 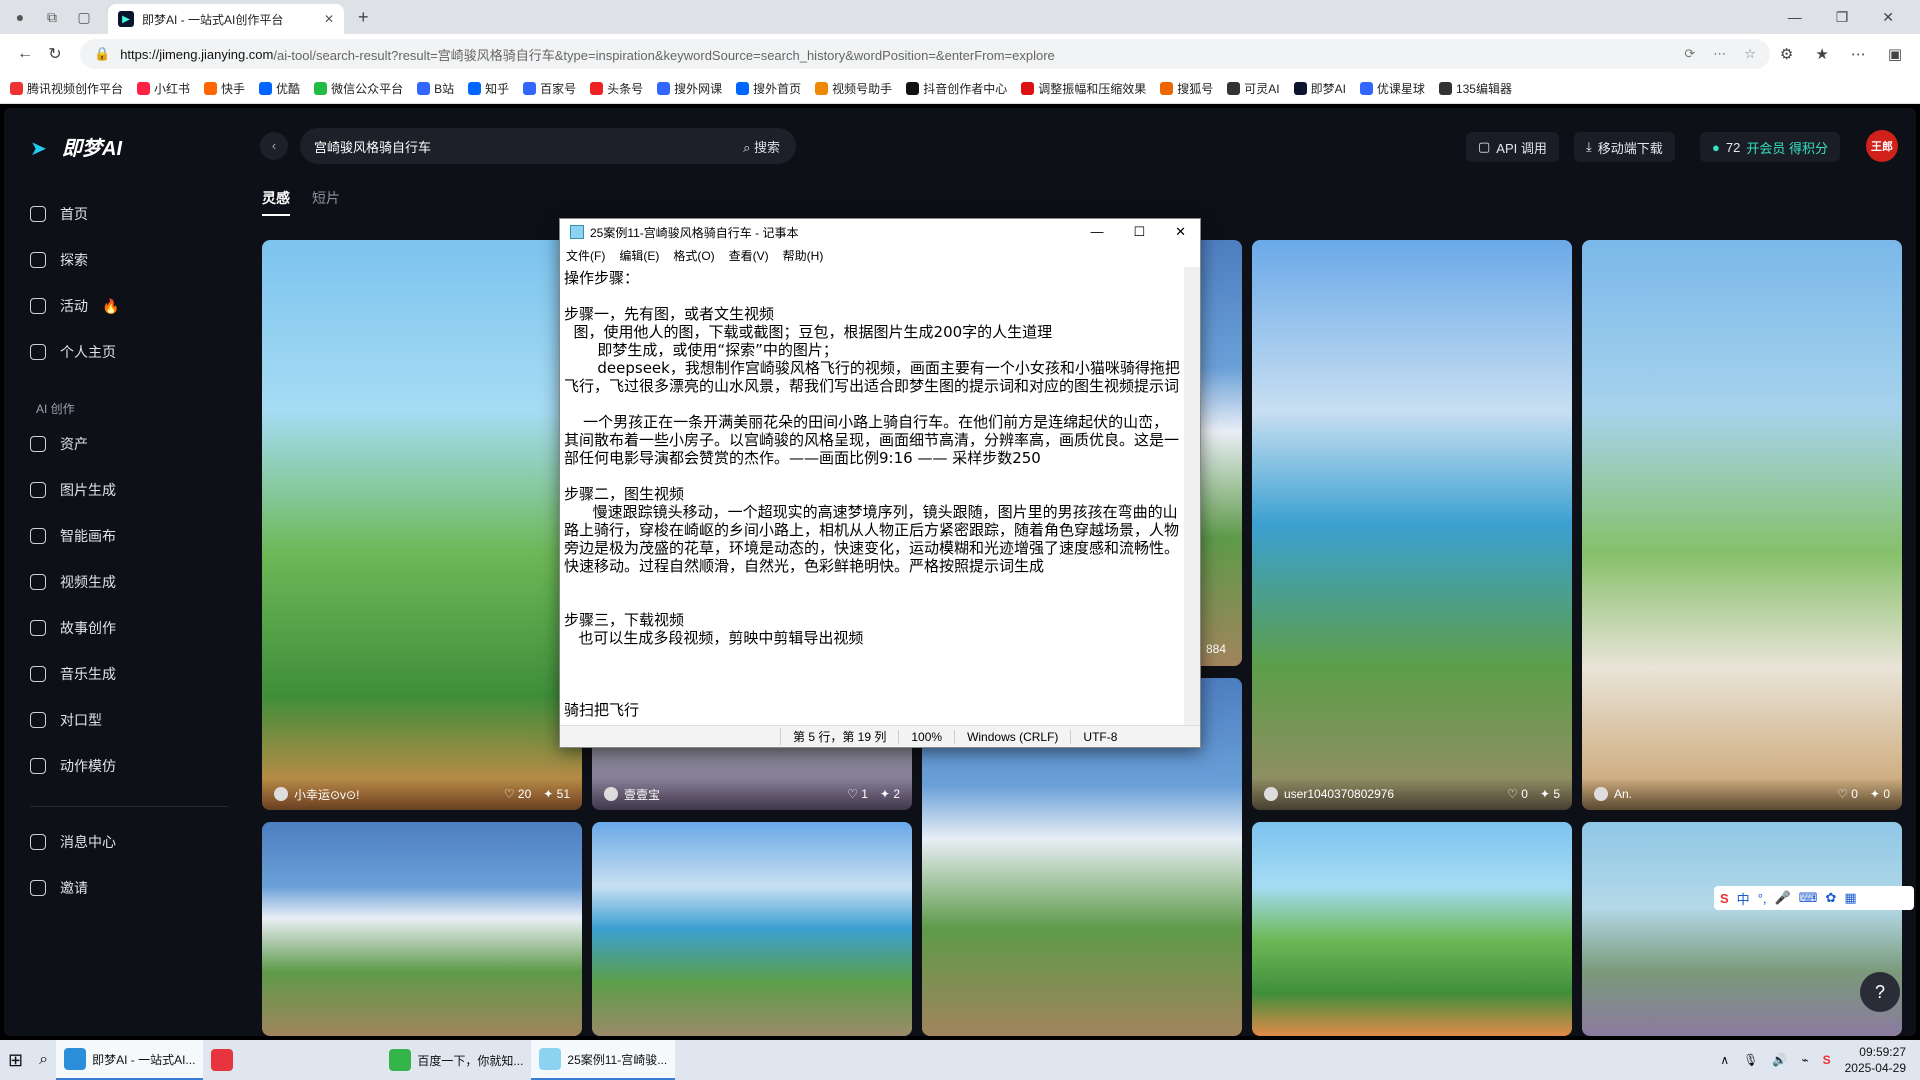 What do you see at coordinates (73, 674) in the screenshot?
I see `sidebar-item-music: 音乐生成` at bounding box center [73, 674].